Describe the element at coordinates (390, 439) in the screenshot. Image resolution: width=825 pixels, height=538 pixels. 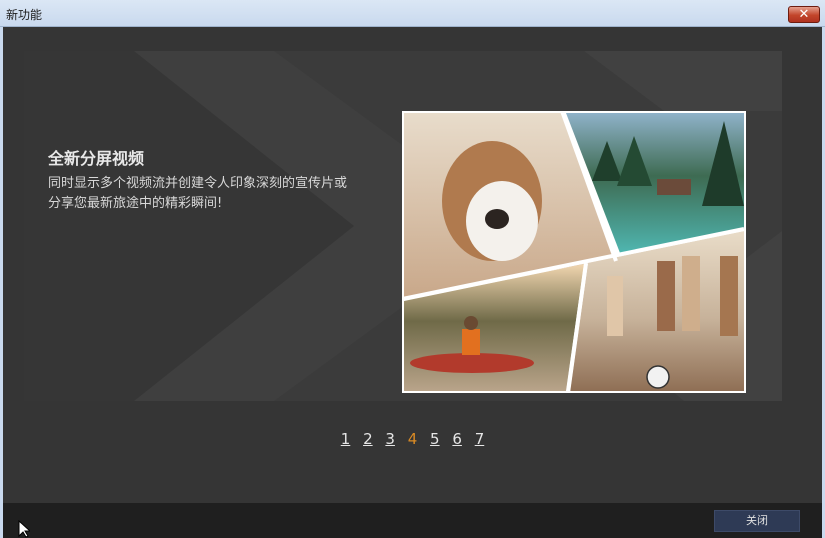
I see `page-link-3: 3` at that location.